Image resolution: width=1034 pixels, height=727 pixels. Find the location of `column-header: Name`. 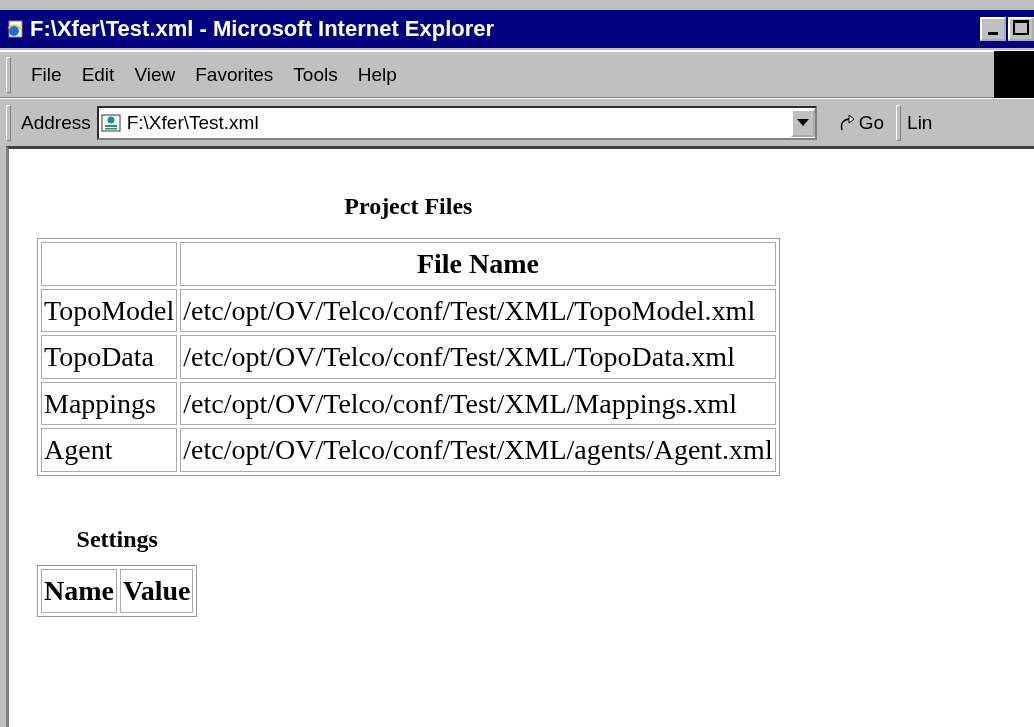

column-header: Name is located at coordinates (79, 590).